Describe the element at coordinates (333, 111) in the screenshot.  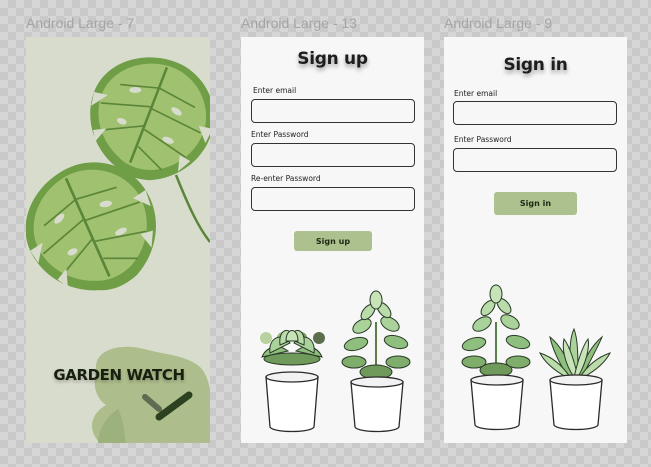
I see `signup-email-input` at that location.